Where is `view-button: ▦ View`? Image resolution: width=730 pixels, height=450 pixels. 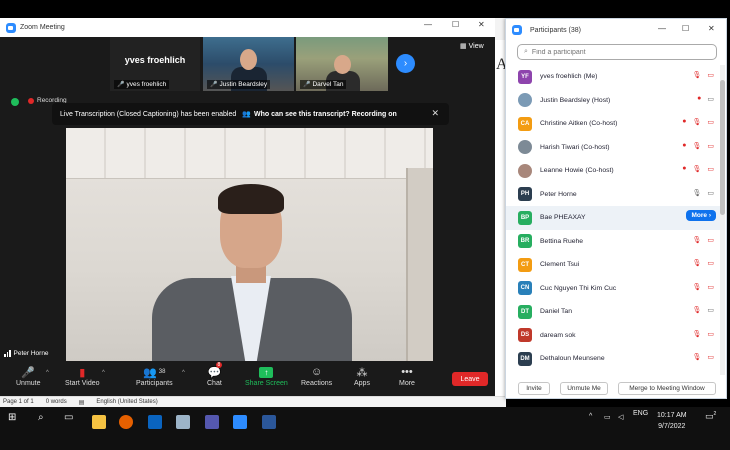
view-button: ▦ View is located at coordinates (472, 46).